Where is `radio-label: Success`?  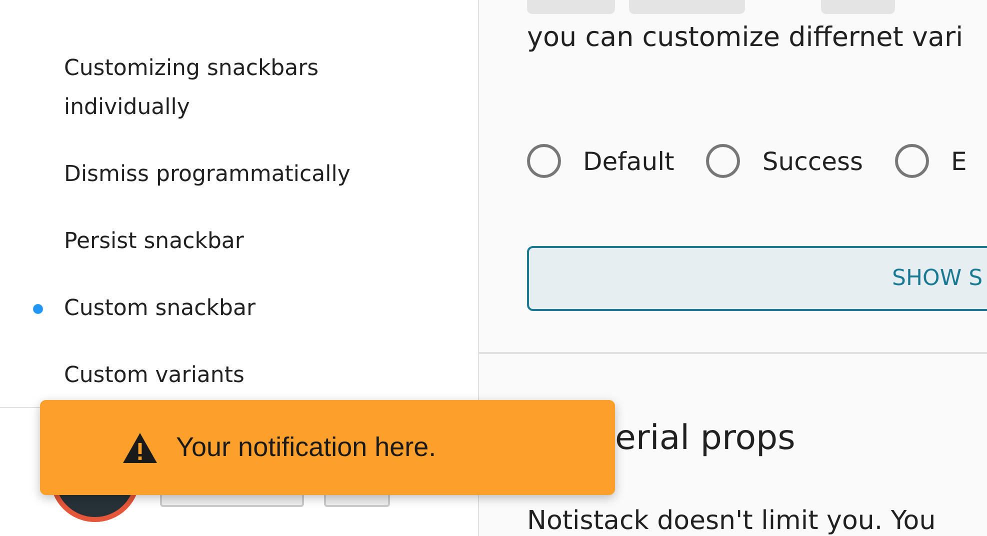
radio-label: Success is located at coordinates (812, 161).